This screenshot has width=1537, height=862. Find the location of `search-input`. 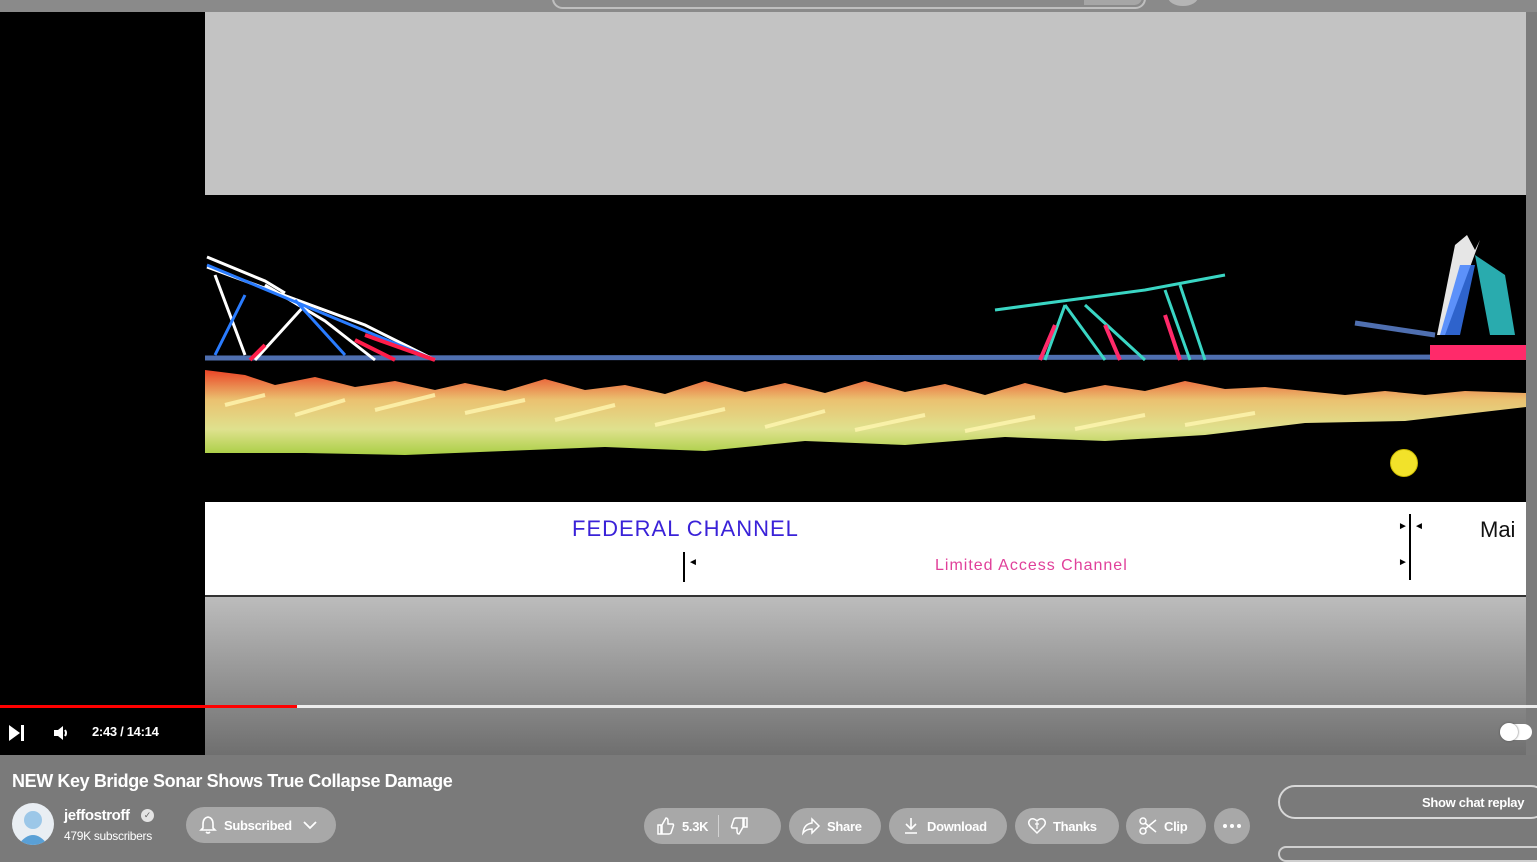

search-input is located at coordinates (849, 4).